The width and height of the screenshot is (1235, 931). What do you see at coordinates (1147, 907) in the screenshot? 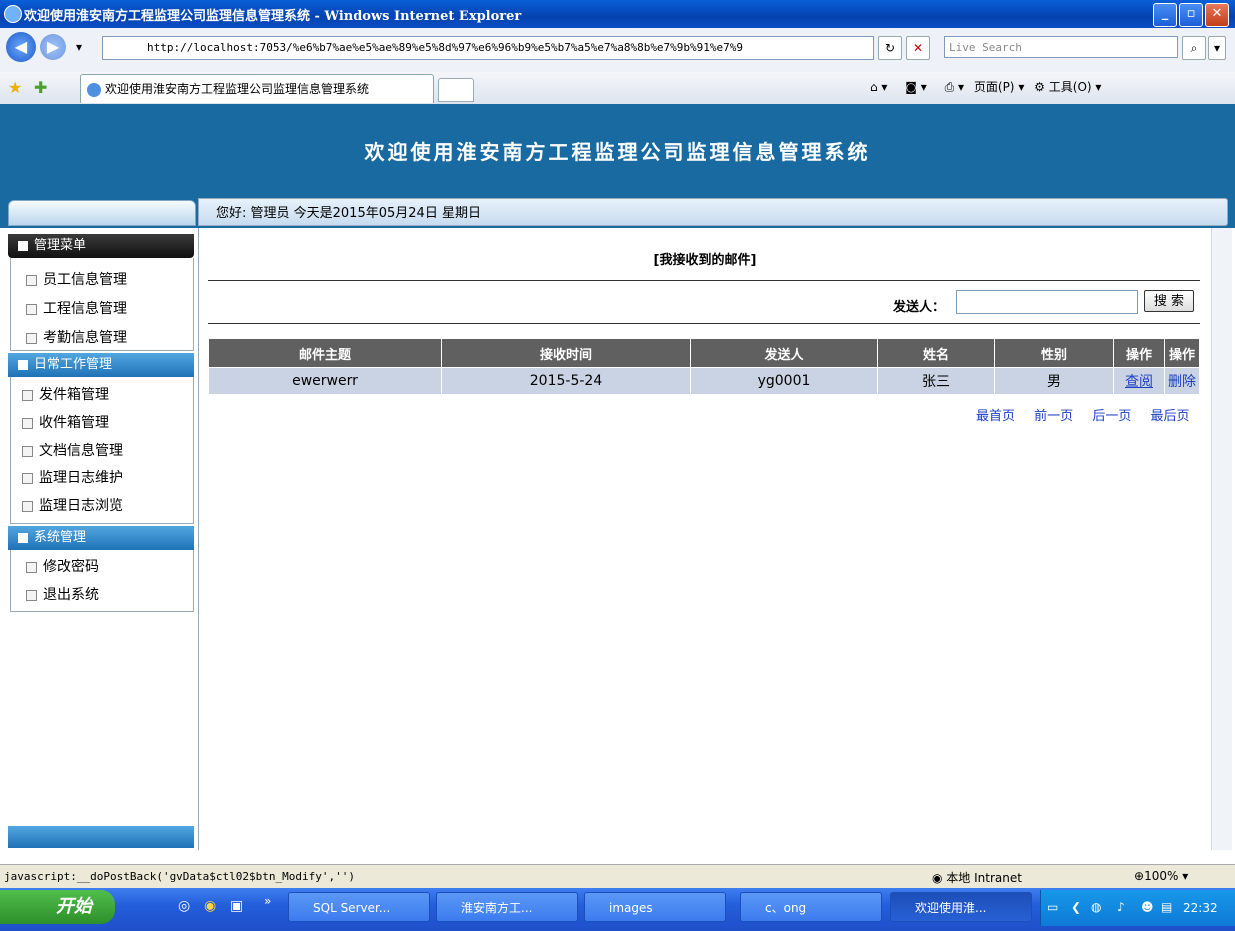
I see `user-icon: ☻` at bounding box center [1147, 907].